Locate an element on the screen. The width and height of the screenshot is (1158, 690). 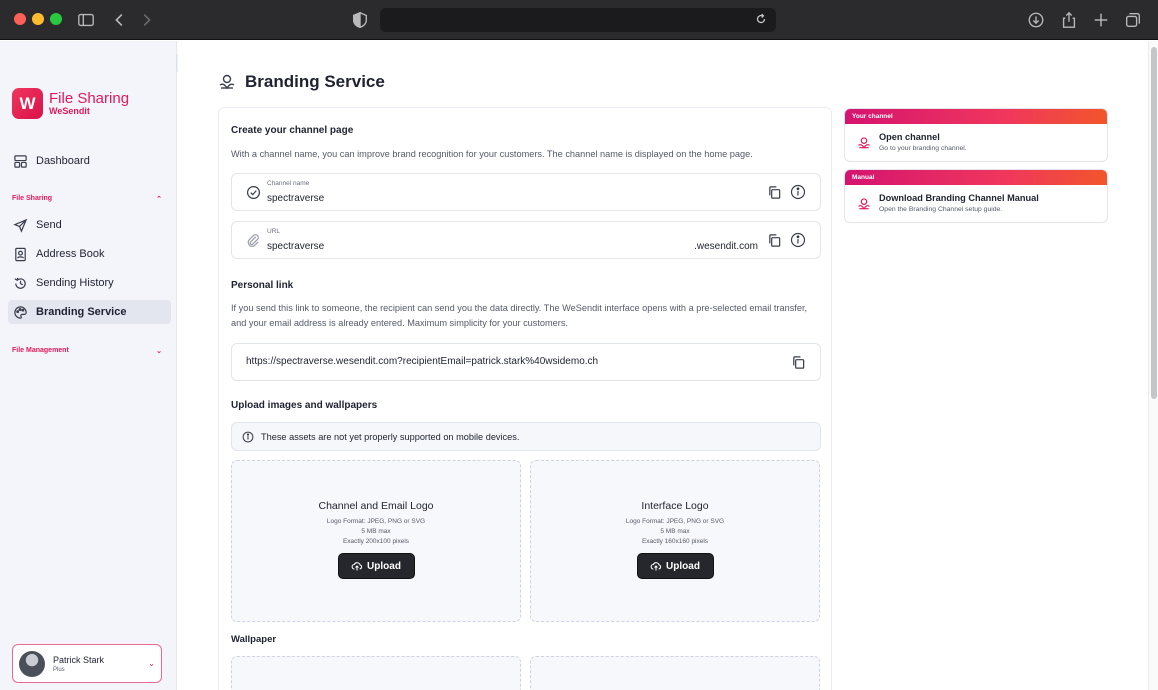
sidebar-item-label: Send is located at coordinates (49, 225).